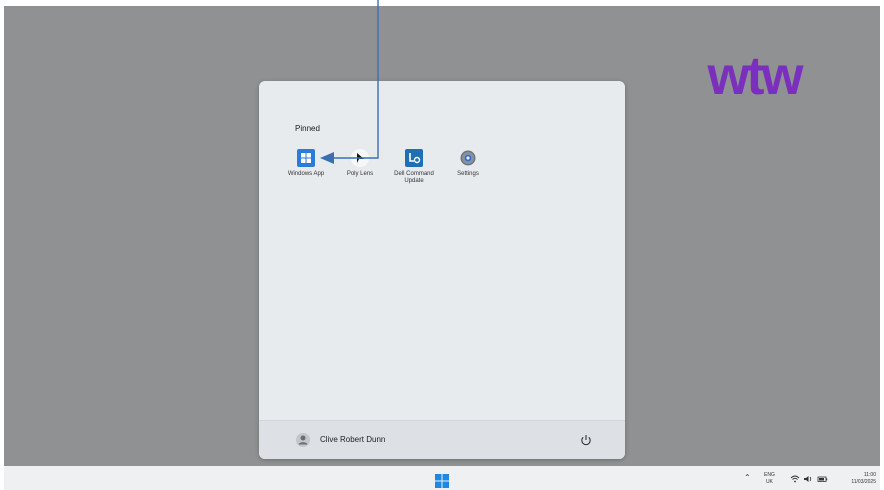 The image size is (884, 490). What do you see at coordinates (414, 158) in the screenshot?
I see `dell-command-update-icon` at bounding box center [414, 158].